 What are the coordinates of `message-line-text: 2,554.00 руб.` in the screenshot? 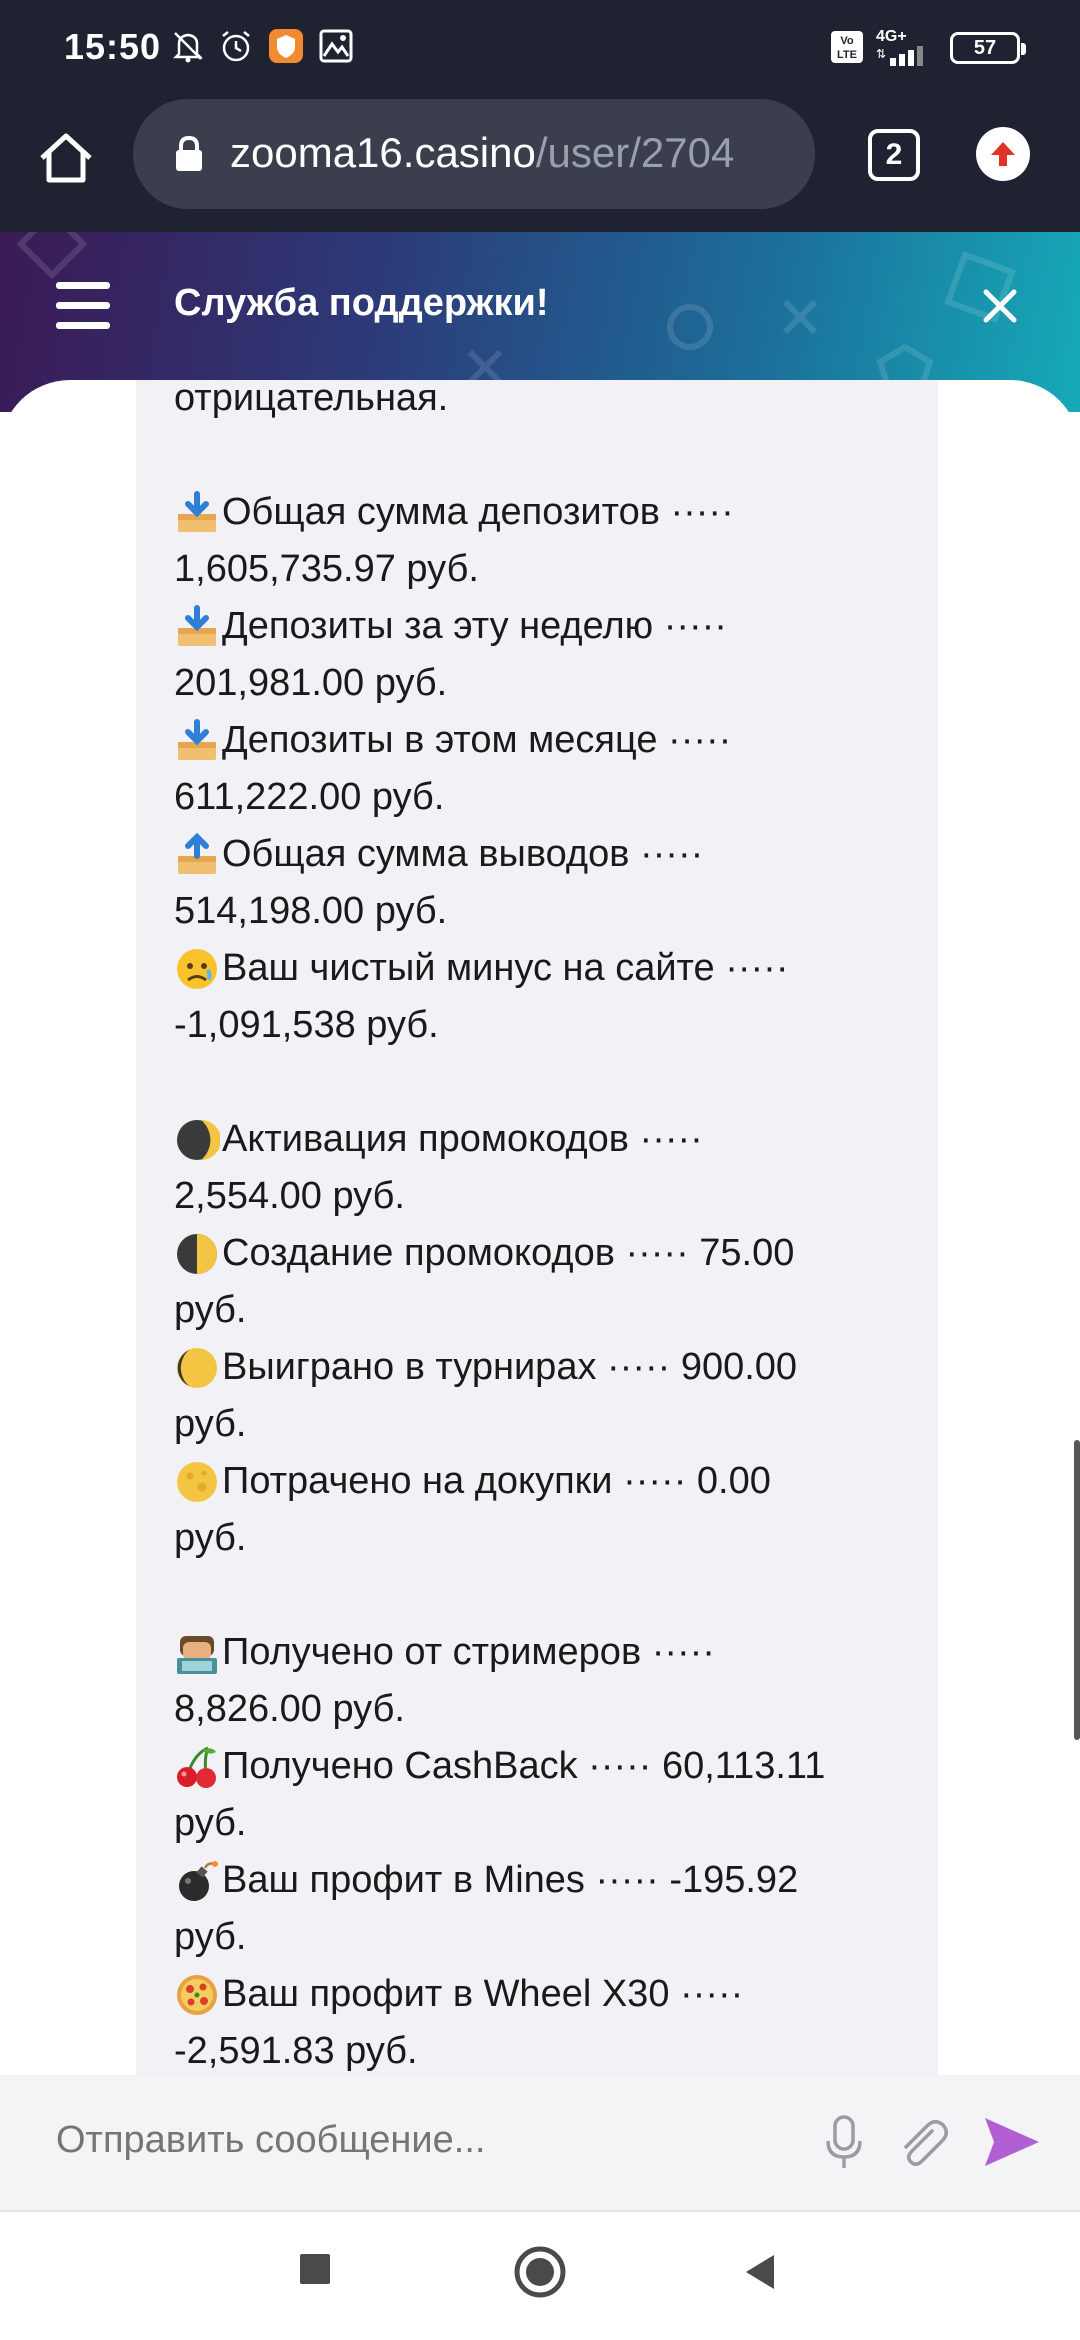 It's located at (289, 1196).